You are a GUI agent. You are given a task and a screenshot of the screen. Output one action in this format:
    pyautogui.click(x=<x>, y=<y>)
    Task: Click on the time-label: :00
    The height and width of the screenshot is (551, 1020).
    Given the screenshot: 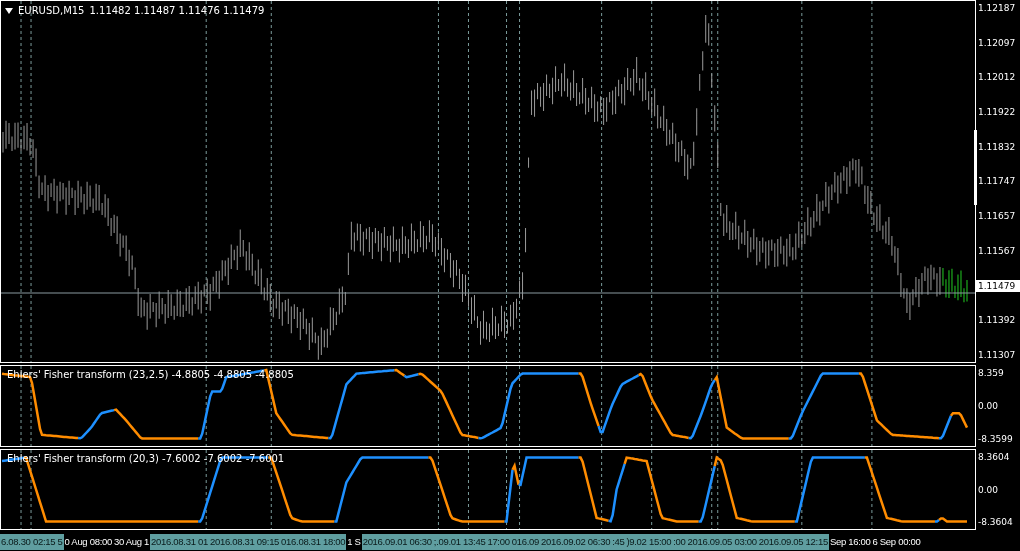 What is the action you would take?
    pyautogui.click(x=679, y=541)
    